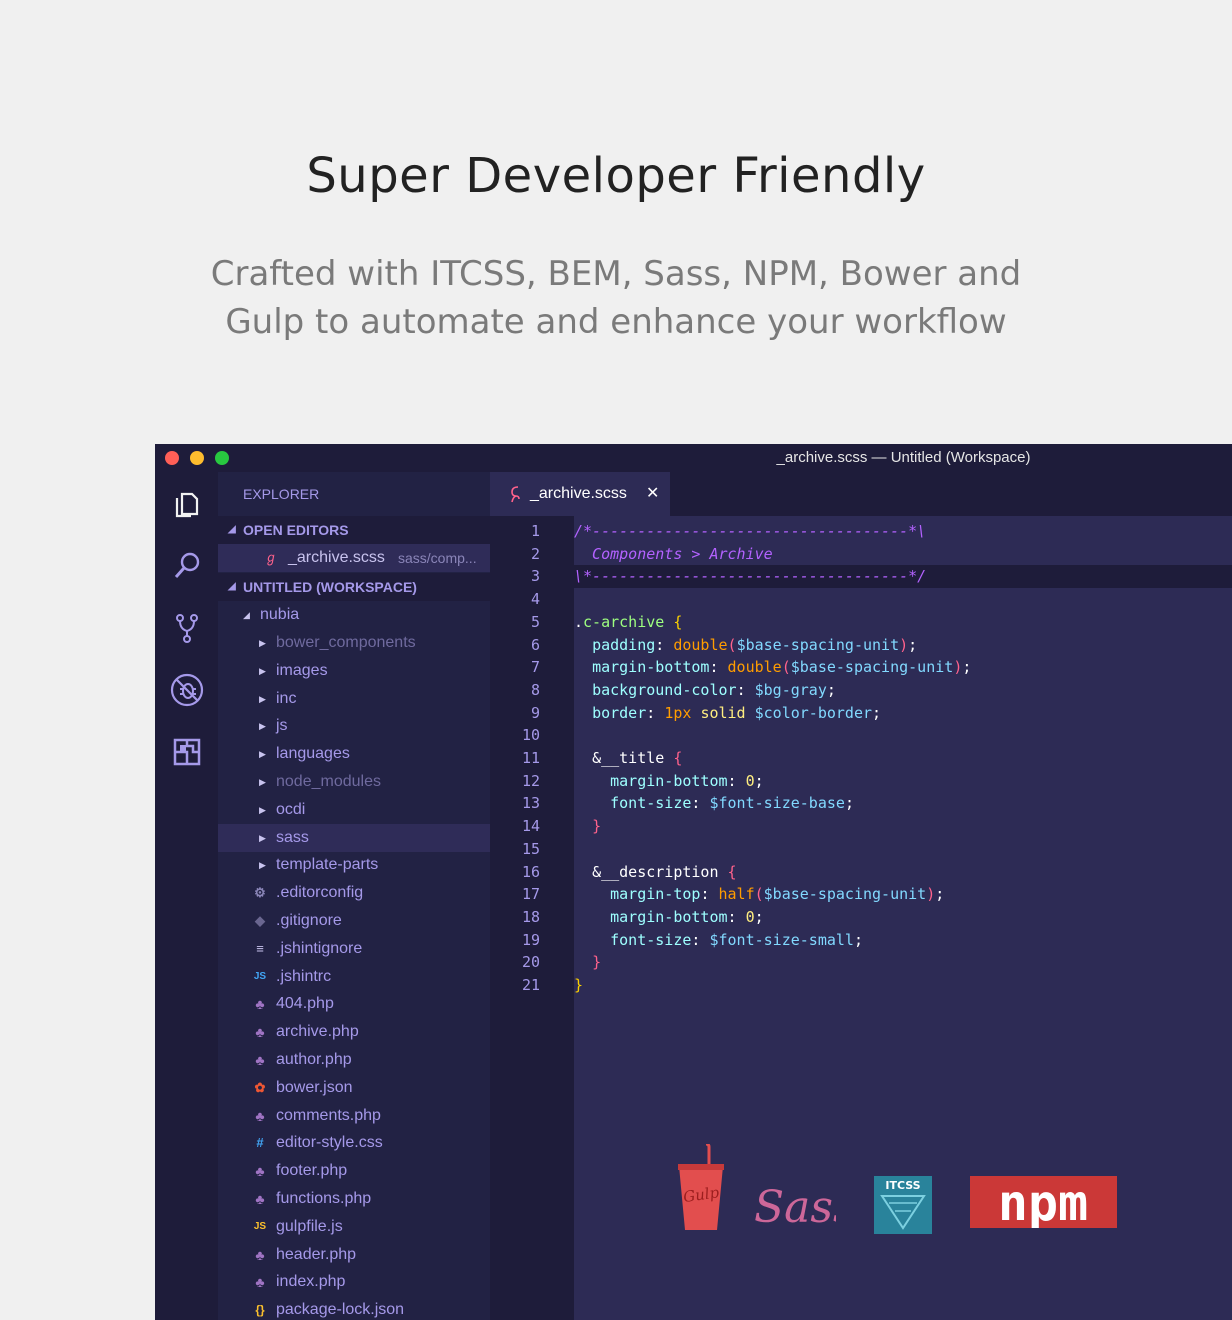  What do you see at coordinates (628, 621) in the screenshot?
I see `line-text: .c-archive {` at bounding box center [628, 621].